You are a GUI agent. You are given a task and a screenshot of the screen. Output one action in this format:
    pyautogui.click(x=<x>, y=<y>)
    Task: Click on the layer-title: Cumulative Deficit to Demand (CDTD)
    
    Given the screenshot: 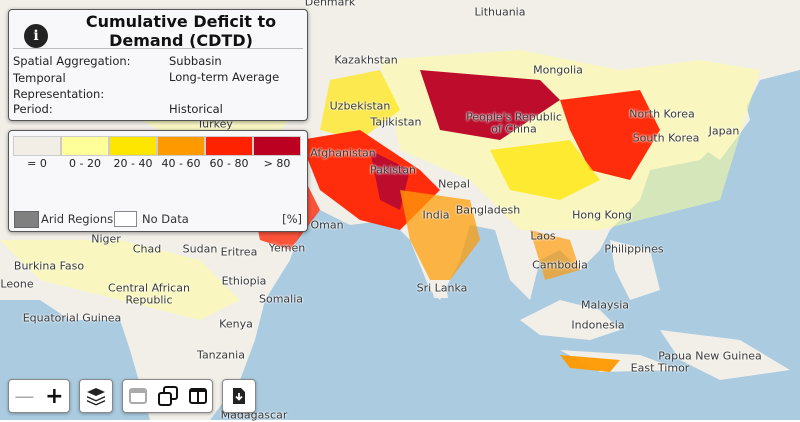 What is the action you would take?
    pyautogui.click(x=181, y=31)
    